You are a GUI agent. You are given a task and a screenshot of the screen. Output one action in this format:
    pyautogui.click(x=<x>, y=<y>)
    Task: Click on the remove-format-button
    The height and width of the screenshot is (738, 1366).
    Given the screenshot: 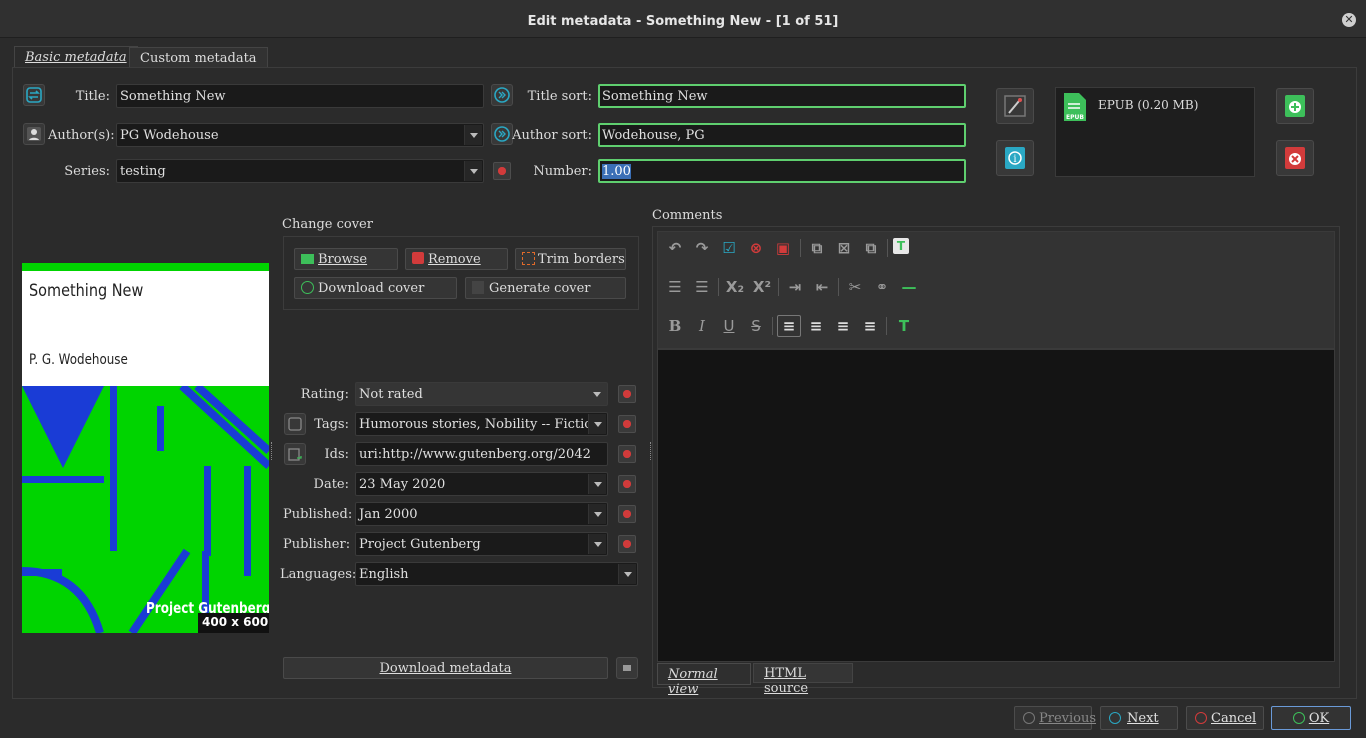 What is the action you would take?
    pyautogui.click(x=1295, y=158)
    